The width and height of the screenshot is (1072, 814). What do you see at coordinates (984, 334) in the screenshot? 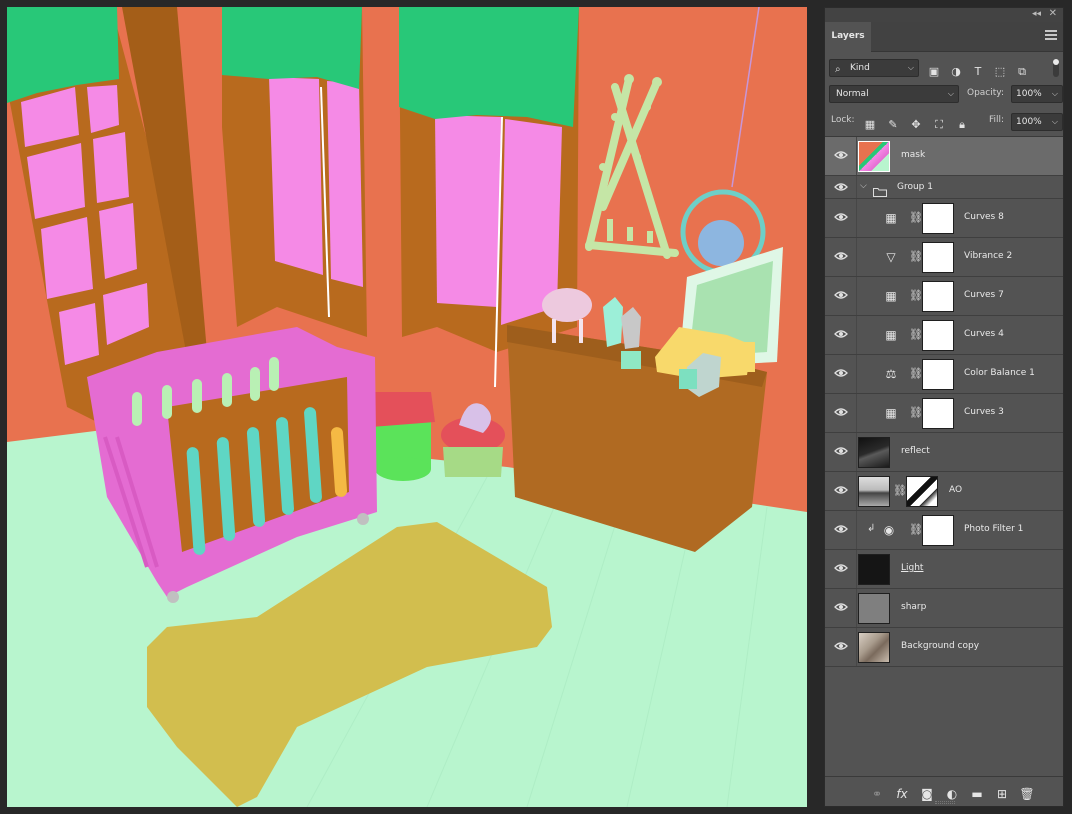
I see `layer-name: Curves 4` at bounding box center [984, 334].